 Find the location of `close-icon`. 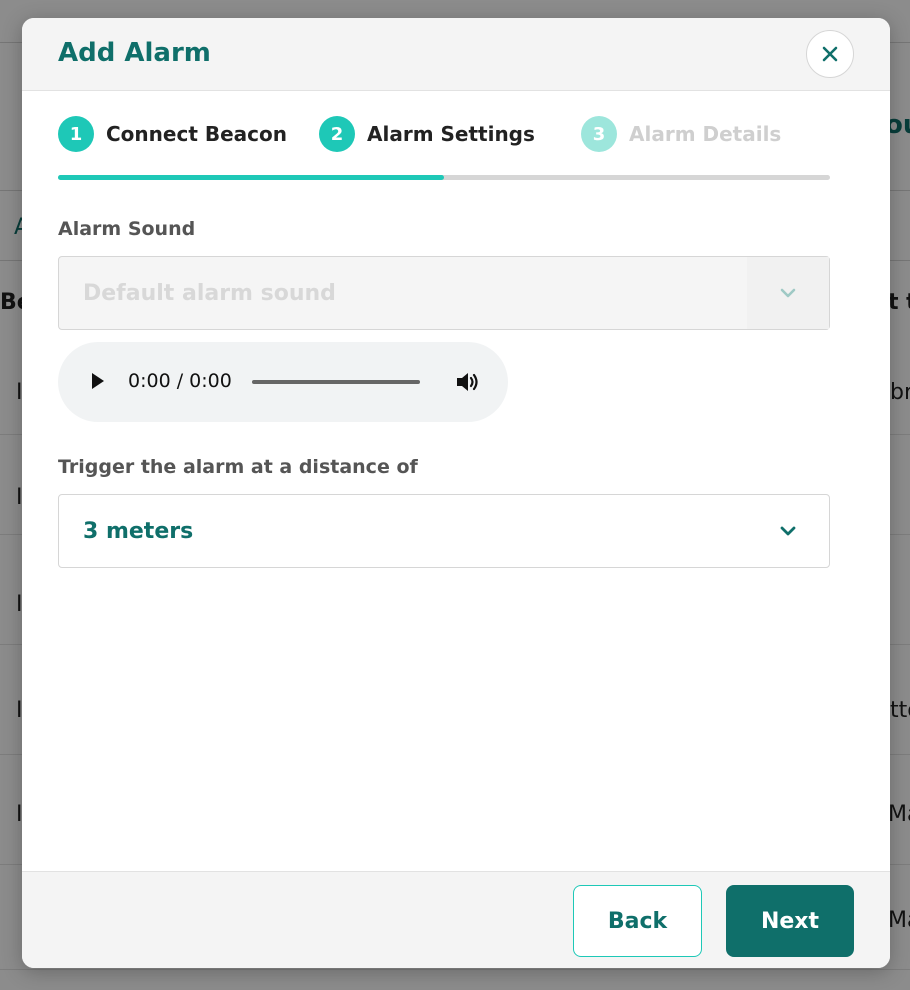

close-icon is located at coordinates (830, 54).